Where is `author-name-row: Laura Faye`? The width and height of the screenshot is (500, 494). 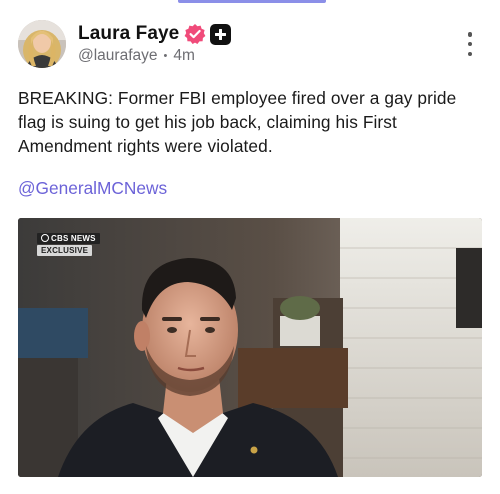 author-name-row: Laura Faye is located at coordinates (155, 34).